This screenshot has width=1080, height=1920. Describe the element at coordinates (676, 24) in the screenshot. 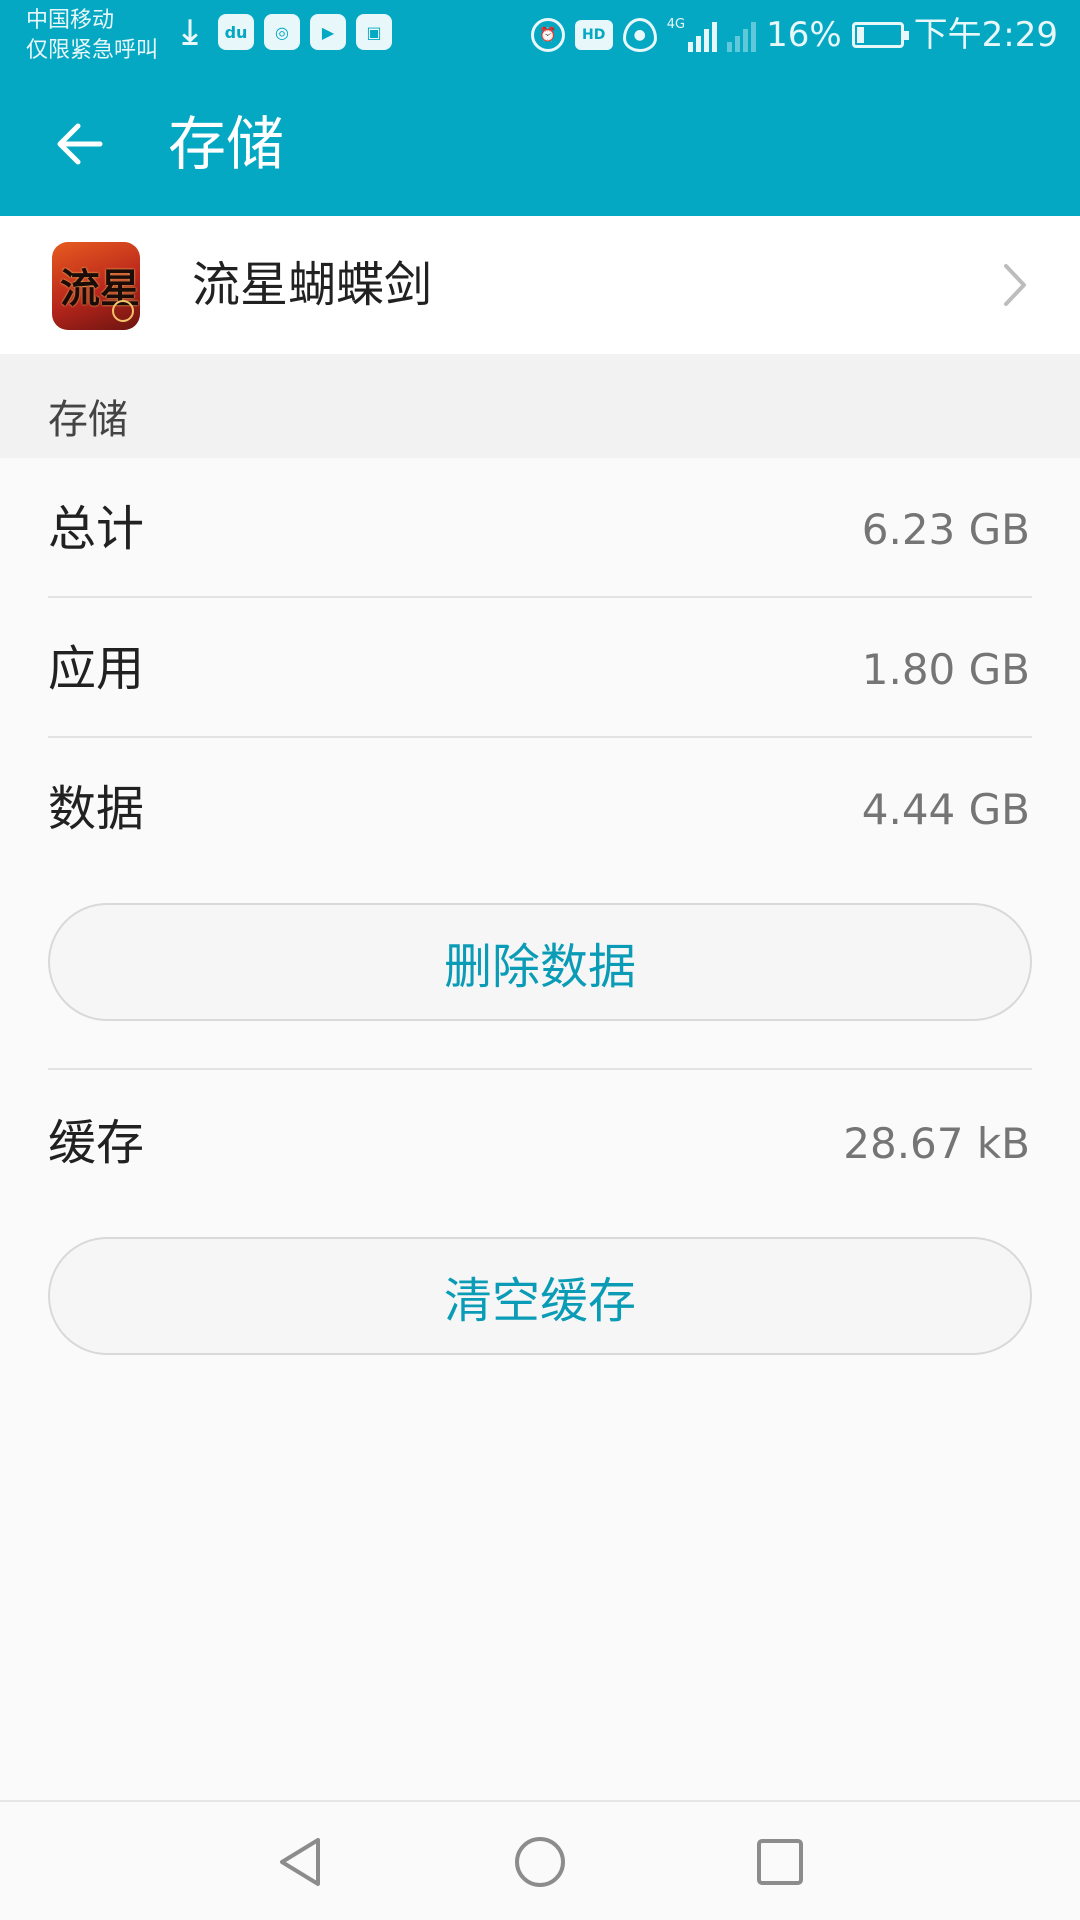

I see `network-type-label: 4G` at that location.